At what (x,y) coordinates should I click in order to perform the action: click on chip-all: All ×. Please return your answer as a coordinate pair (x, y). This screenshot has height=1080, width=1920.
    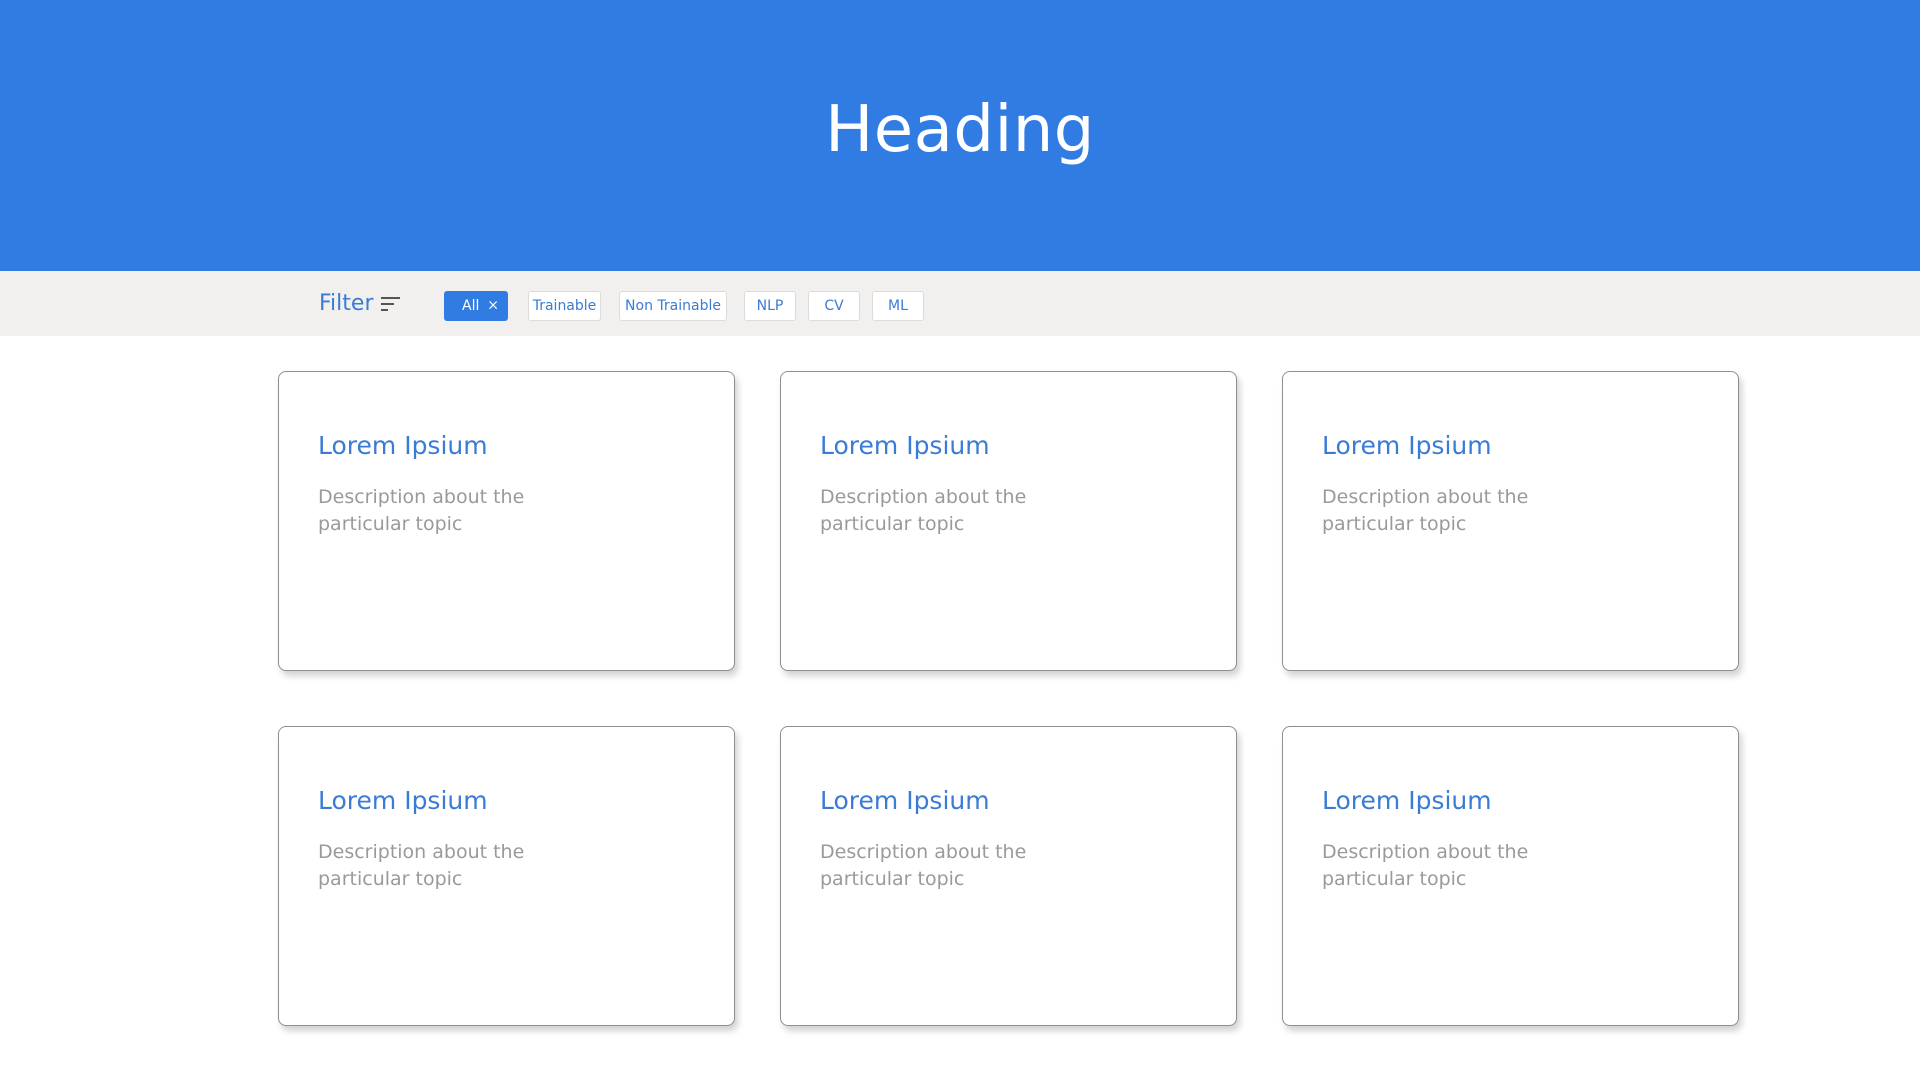
    Looking at the image, I should click on (476, 306).